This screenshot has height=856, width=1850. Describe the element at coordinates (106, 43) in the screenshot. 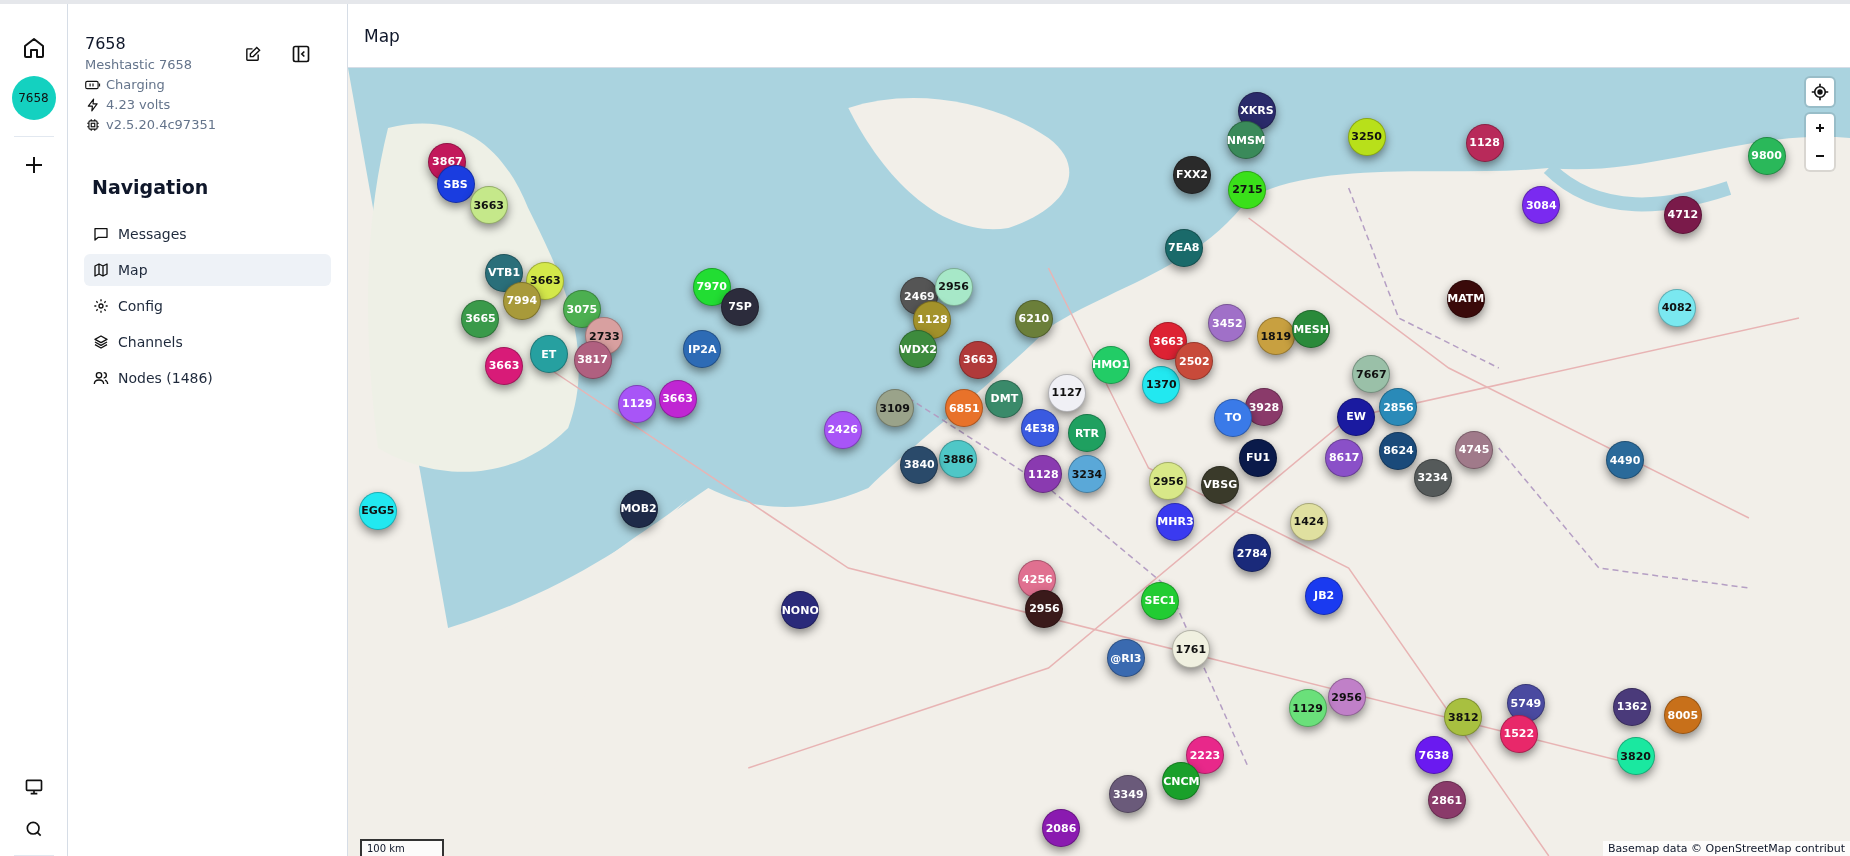

I see `device-name: 7658` at that location.